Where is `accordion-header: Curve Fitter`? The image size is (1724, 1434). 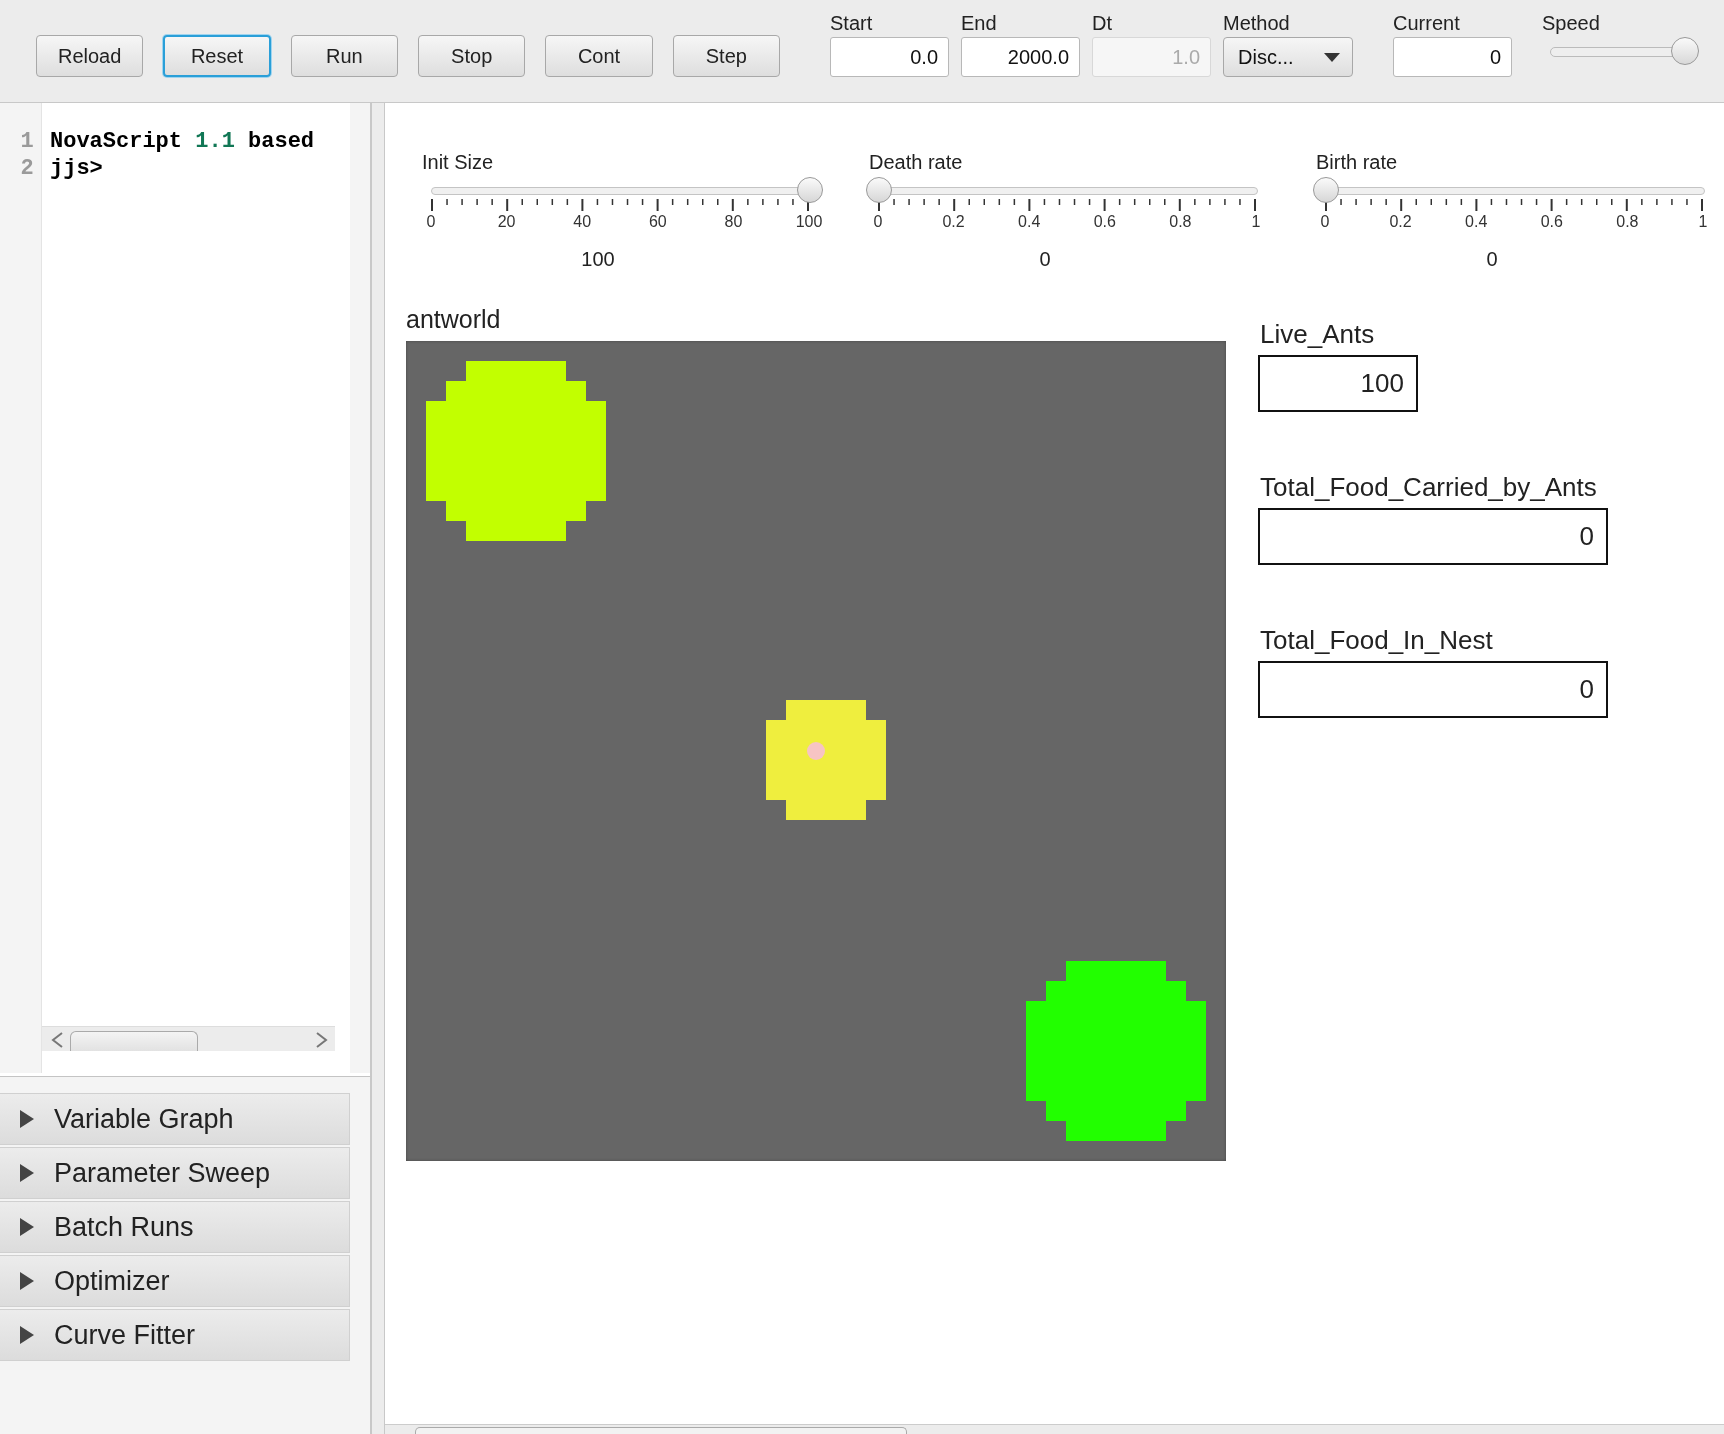 accordion-header: Curve Fitter is located at coordinates (175, 1335).